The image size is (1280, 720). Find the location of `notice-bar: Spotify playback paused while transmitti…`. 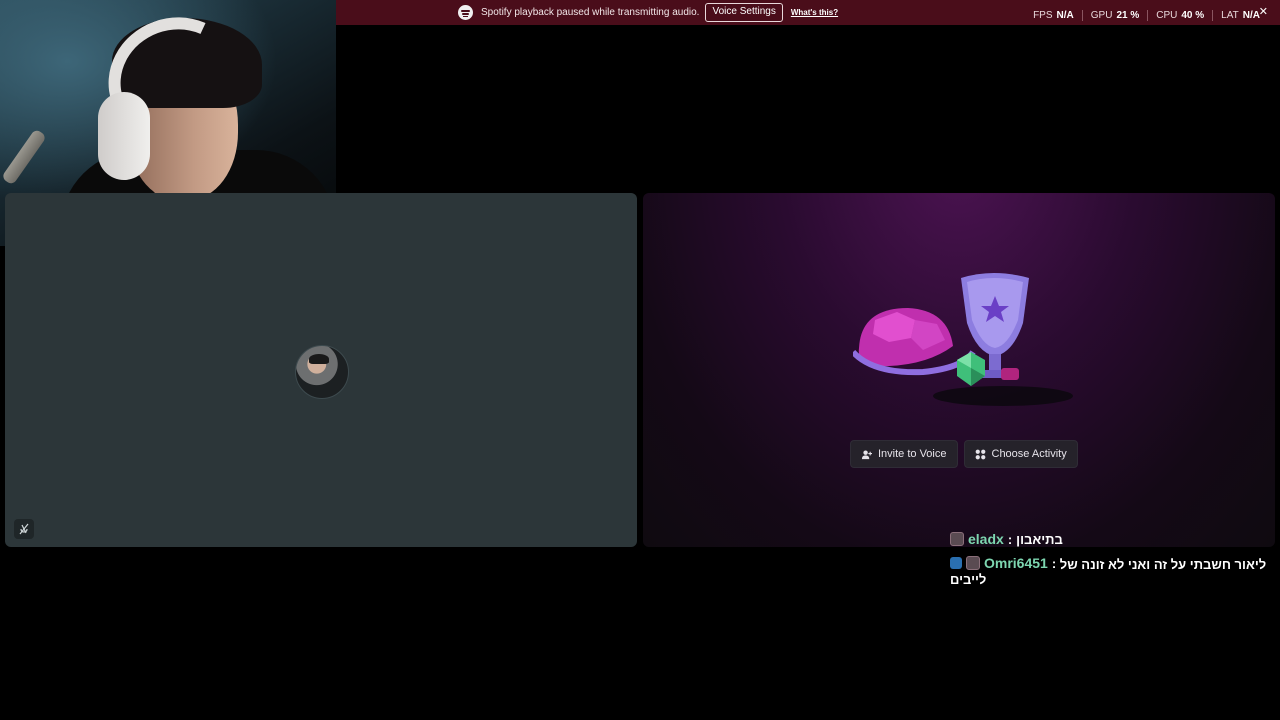

notice-bar: Spotify playback paused while transmitti… is located at coordinates (808, 12).